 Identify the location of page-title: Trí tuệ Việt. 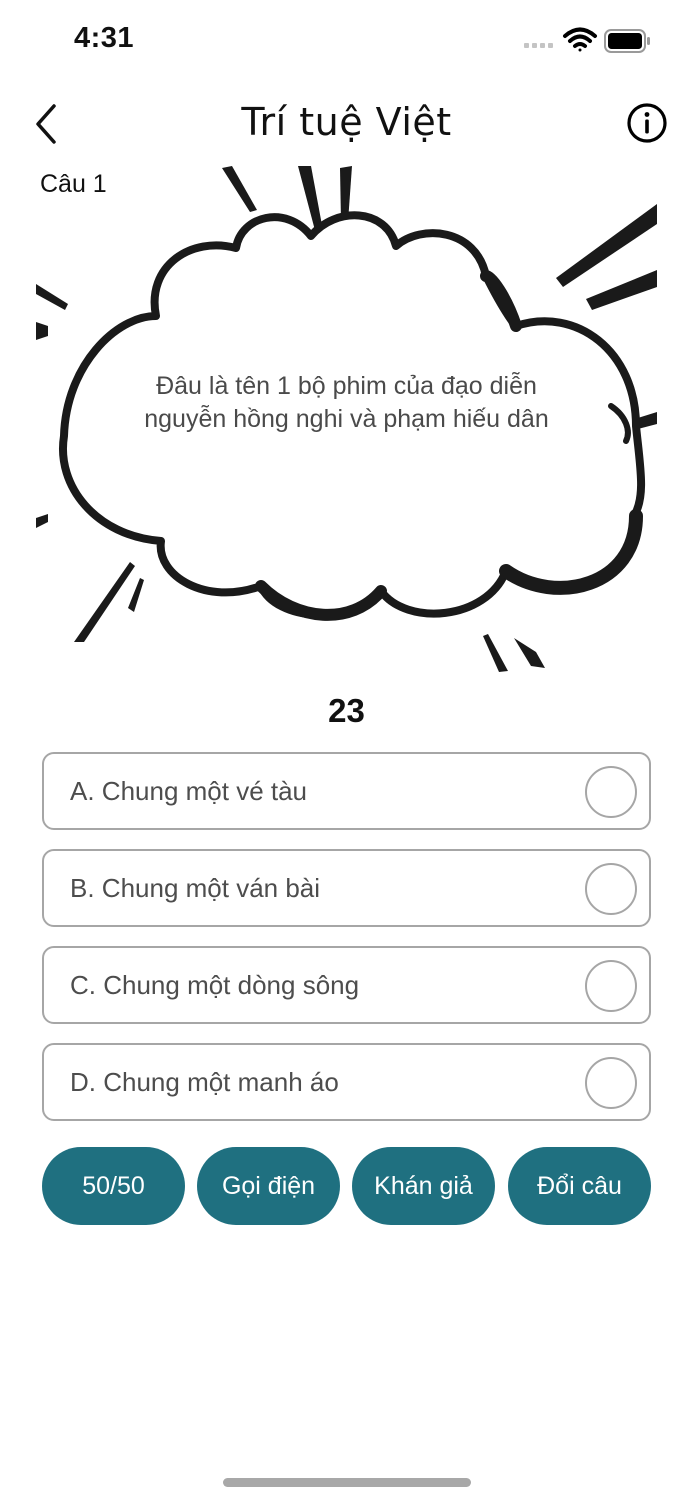
(346, 122).